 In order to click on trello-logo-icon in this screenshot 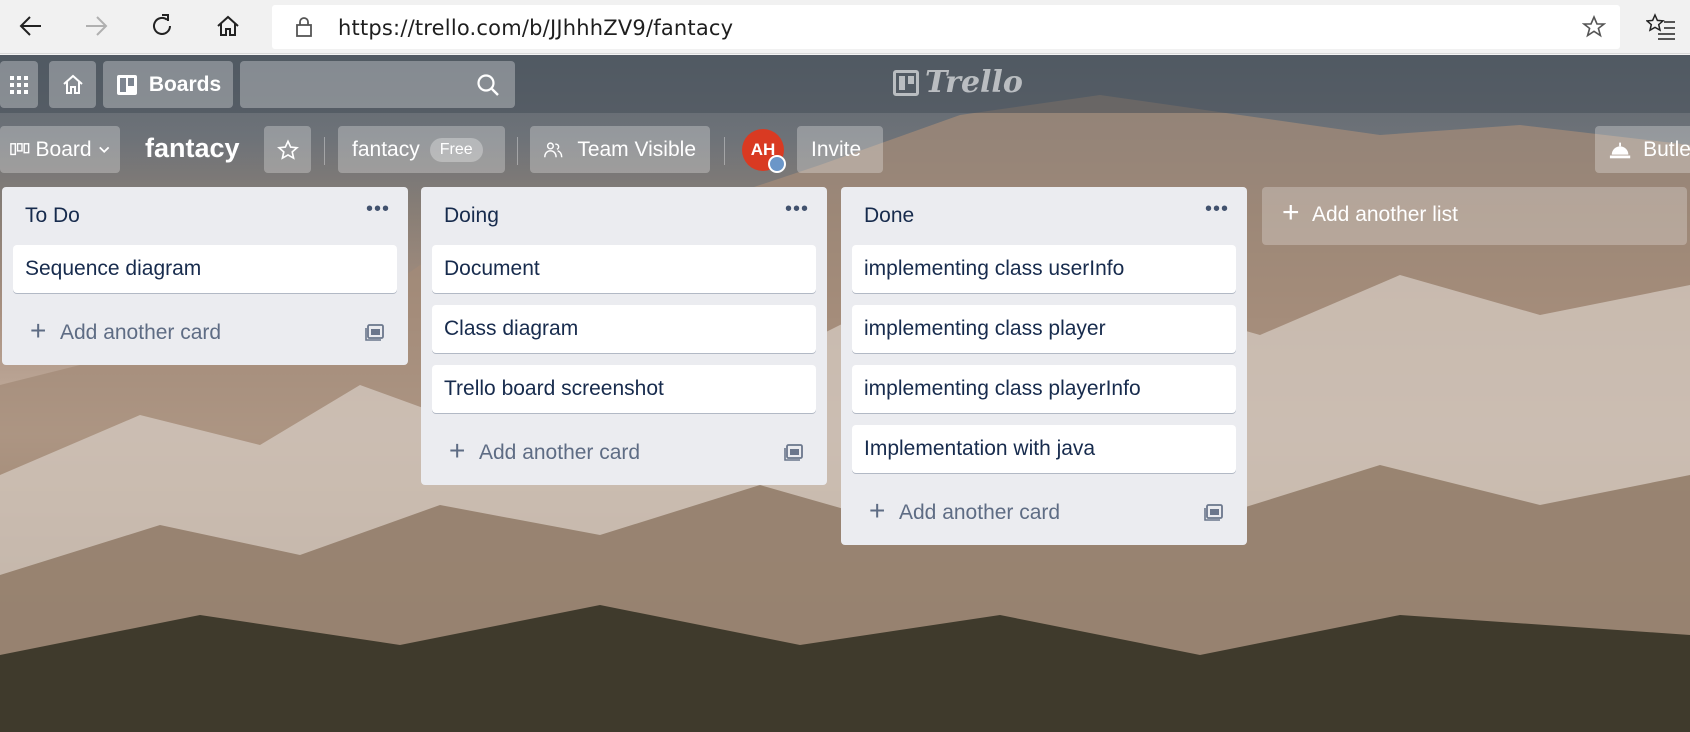, I will do `click(906, 82)`.